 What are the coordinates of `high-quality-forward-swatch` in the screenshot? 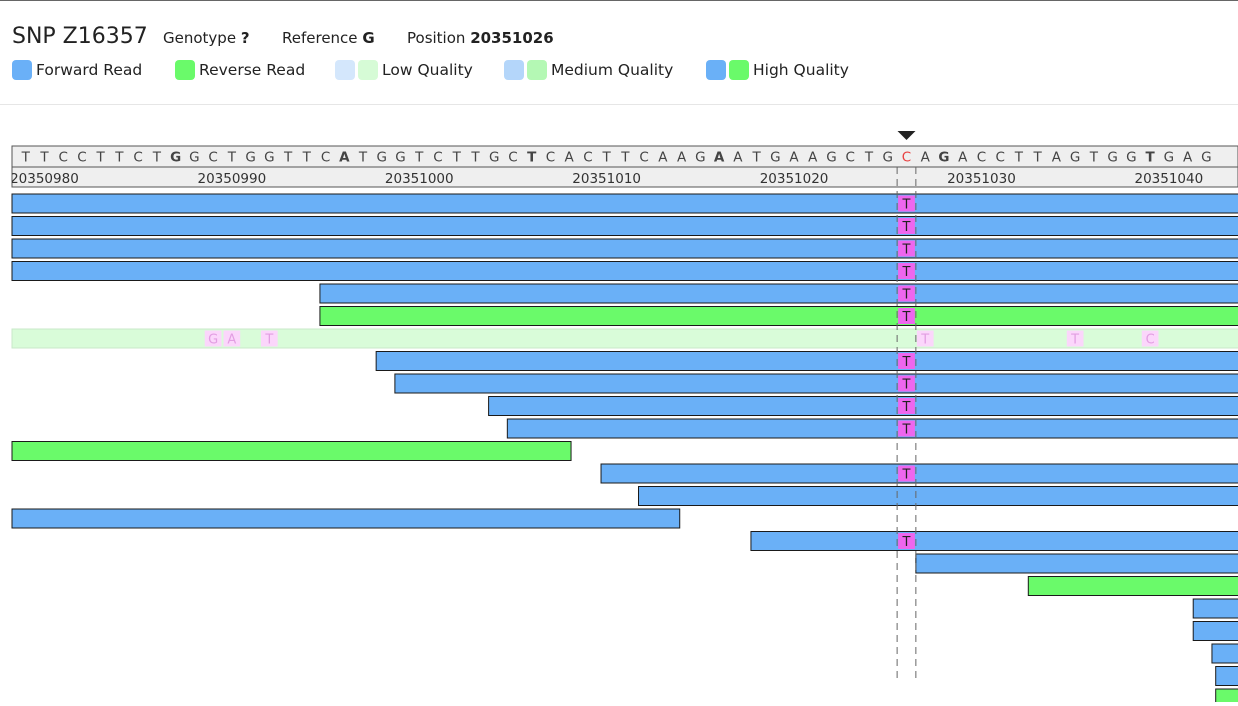 It's located at (716, 70).